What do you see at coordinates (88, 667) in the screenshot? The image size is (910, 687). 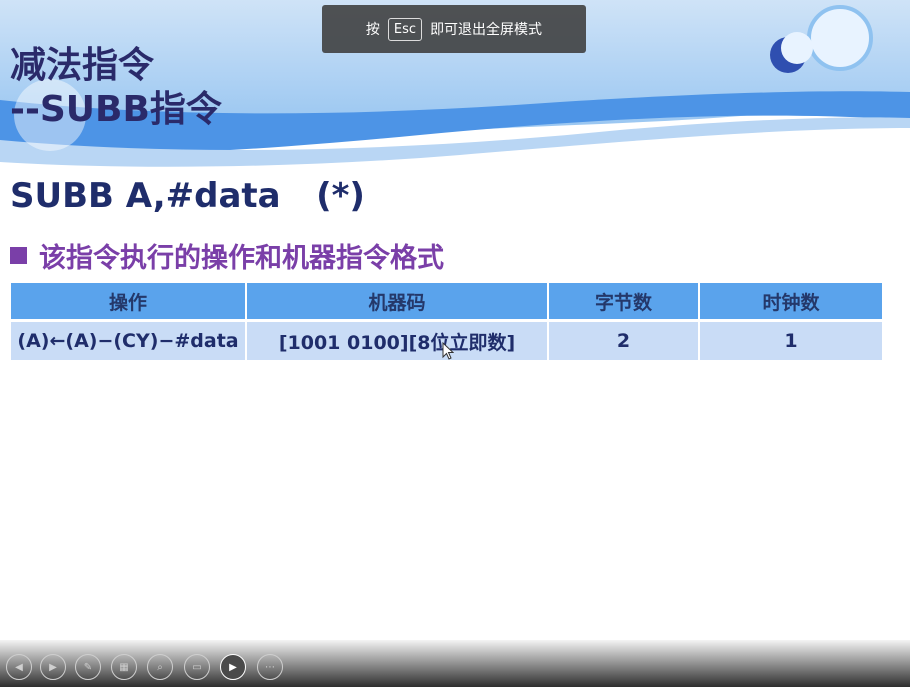 I see `pen-icon: ✎` at bounding box center [88, 667].